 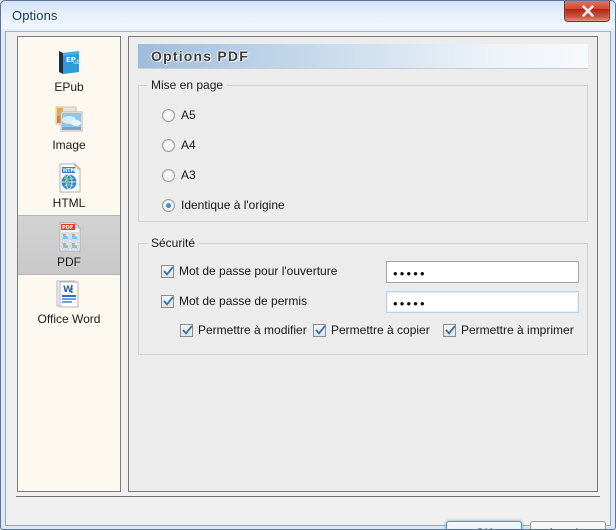 What do you see at coordinates (69, 178) in the screenshot?
I see `html-globe-icon: HTML` at bounding box center [69, 178].